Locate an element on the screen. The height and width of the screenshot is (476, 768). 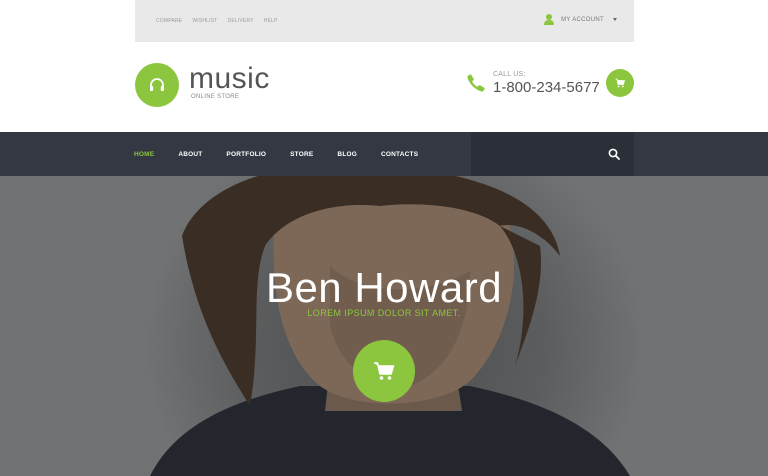
my-account-label: MY ACCOUNT is located at coordinates (582, 19).